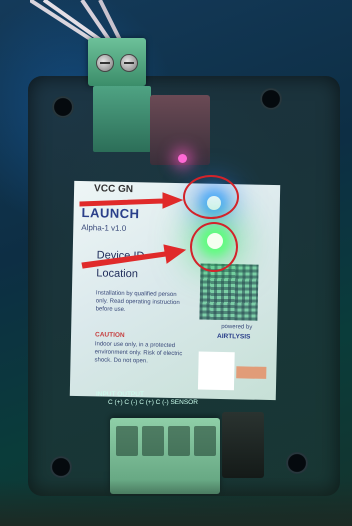  Describe the element at coordinates (63, 107) in the screenshot. I see `mount-hole-top-left` at that location.